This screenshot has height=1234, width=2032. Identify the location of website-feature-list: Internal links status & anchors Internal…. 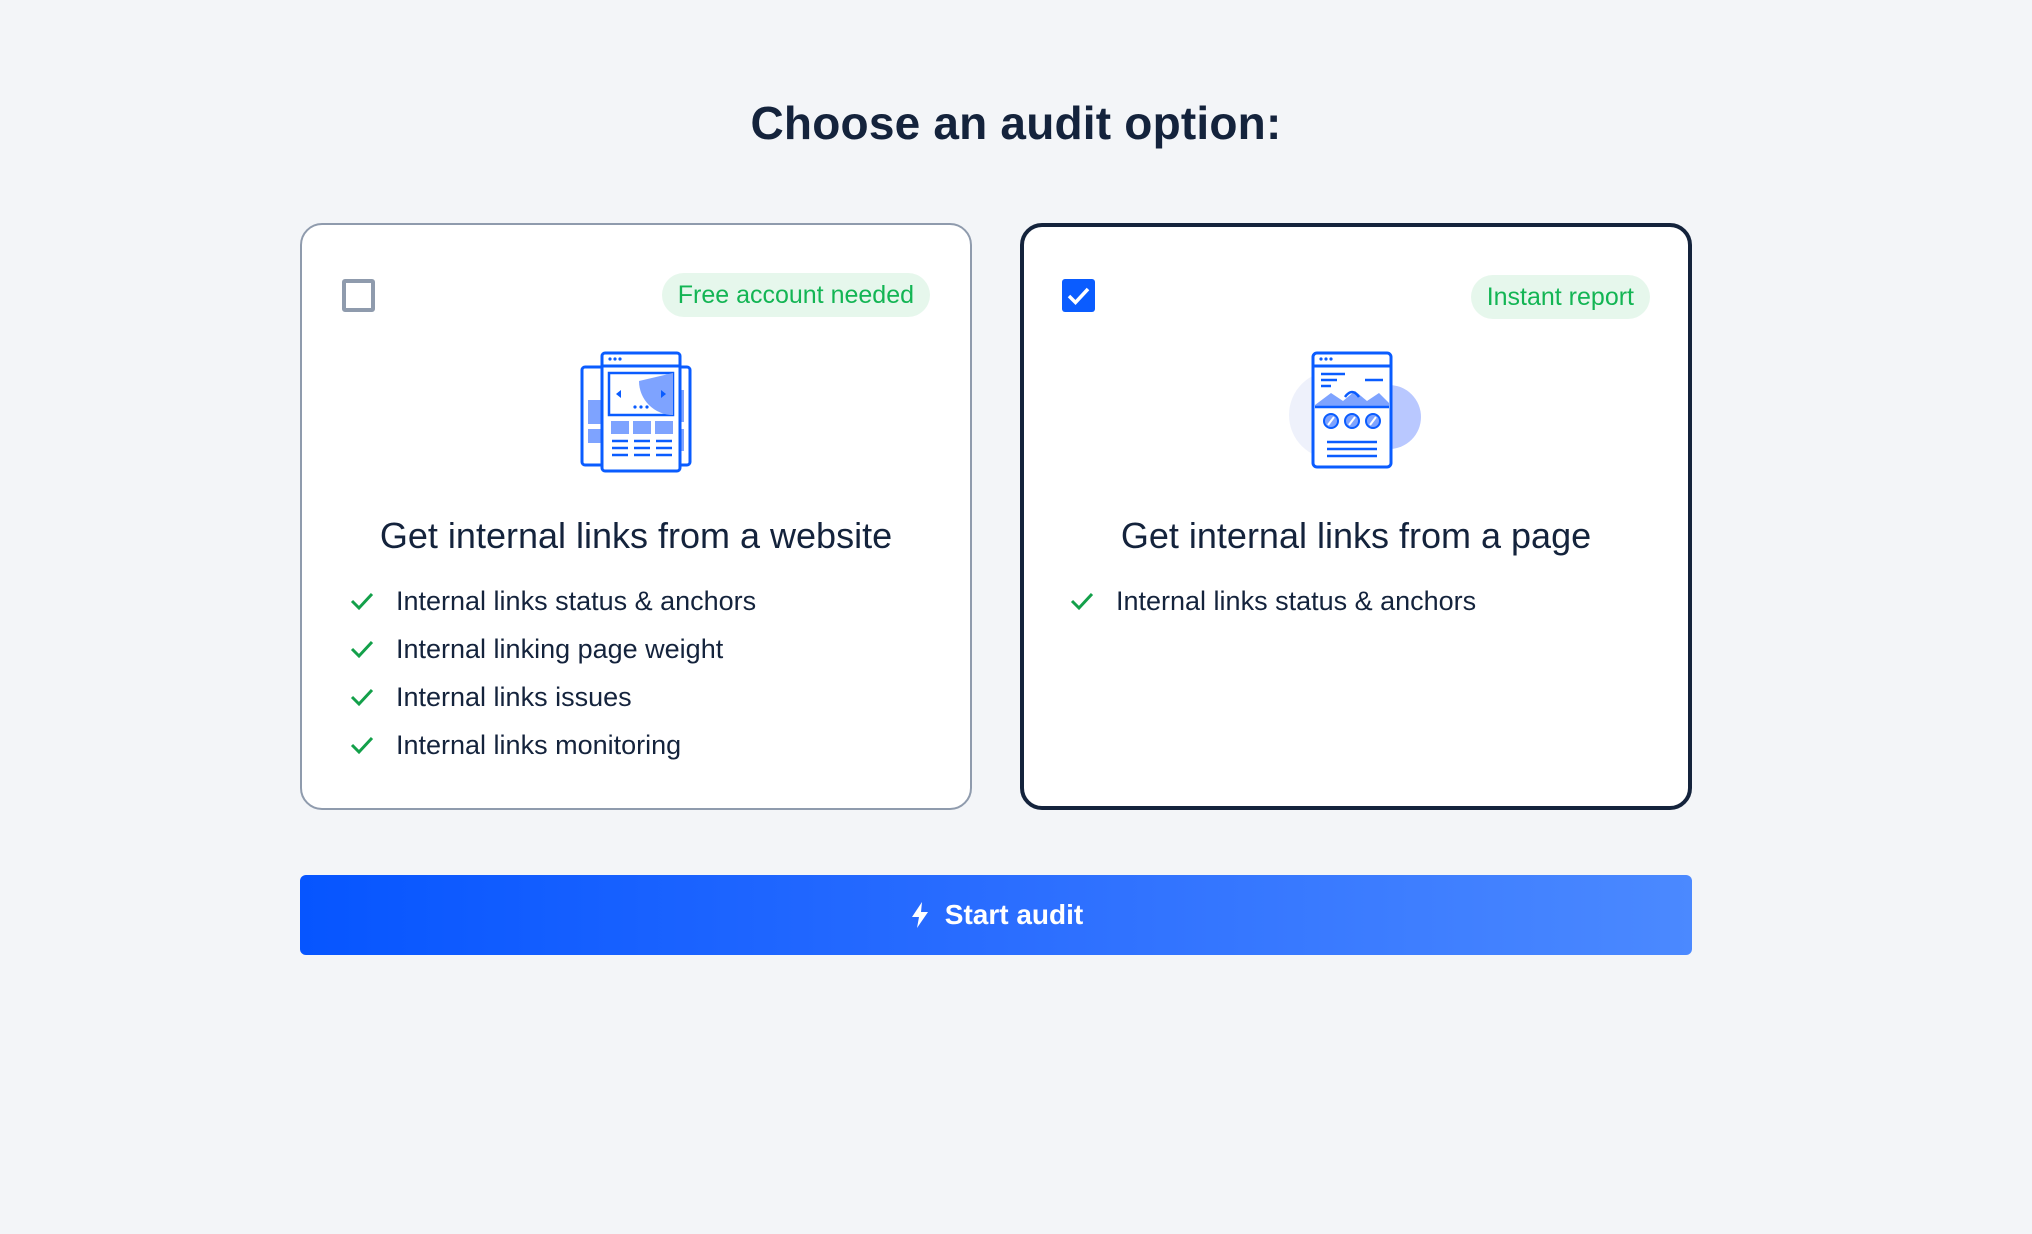
(553, 673).